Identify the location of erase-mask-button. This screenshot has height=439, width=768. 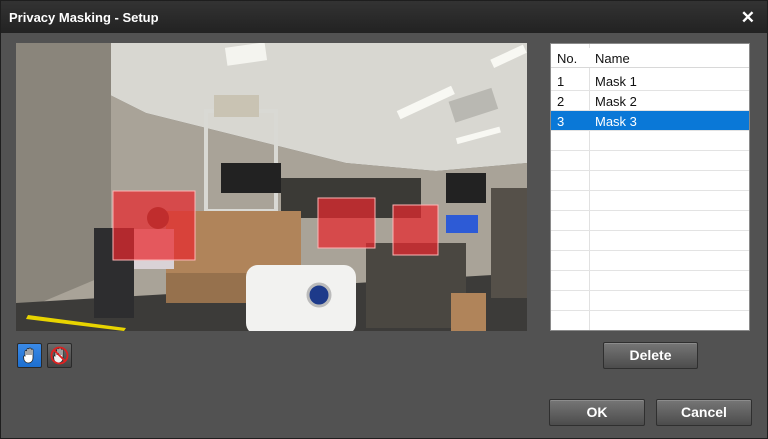
(59, 355).